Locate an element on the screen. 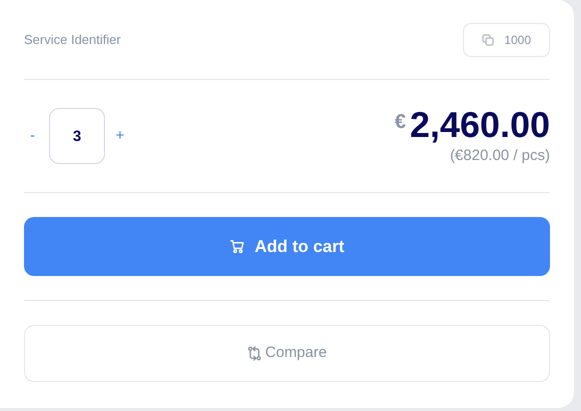 The width and height of the screenshot is (581, 411). cart-icon is located at coordinates (237, 246).